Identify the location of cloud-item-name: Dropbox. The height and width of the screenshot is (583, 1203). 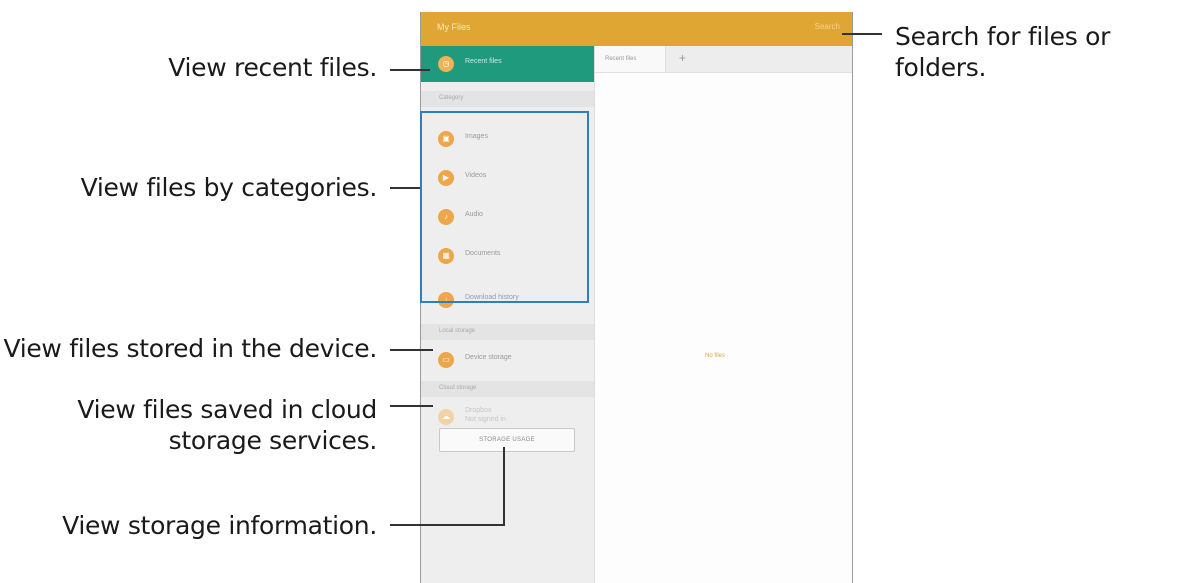
(478, 410).